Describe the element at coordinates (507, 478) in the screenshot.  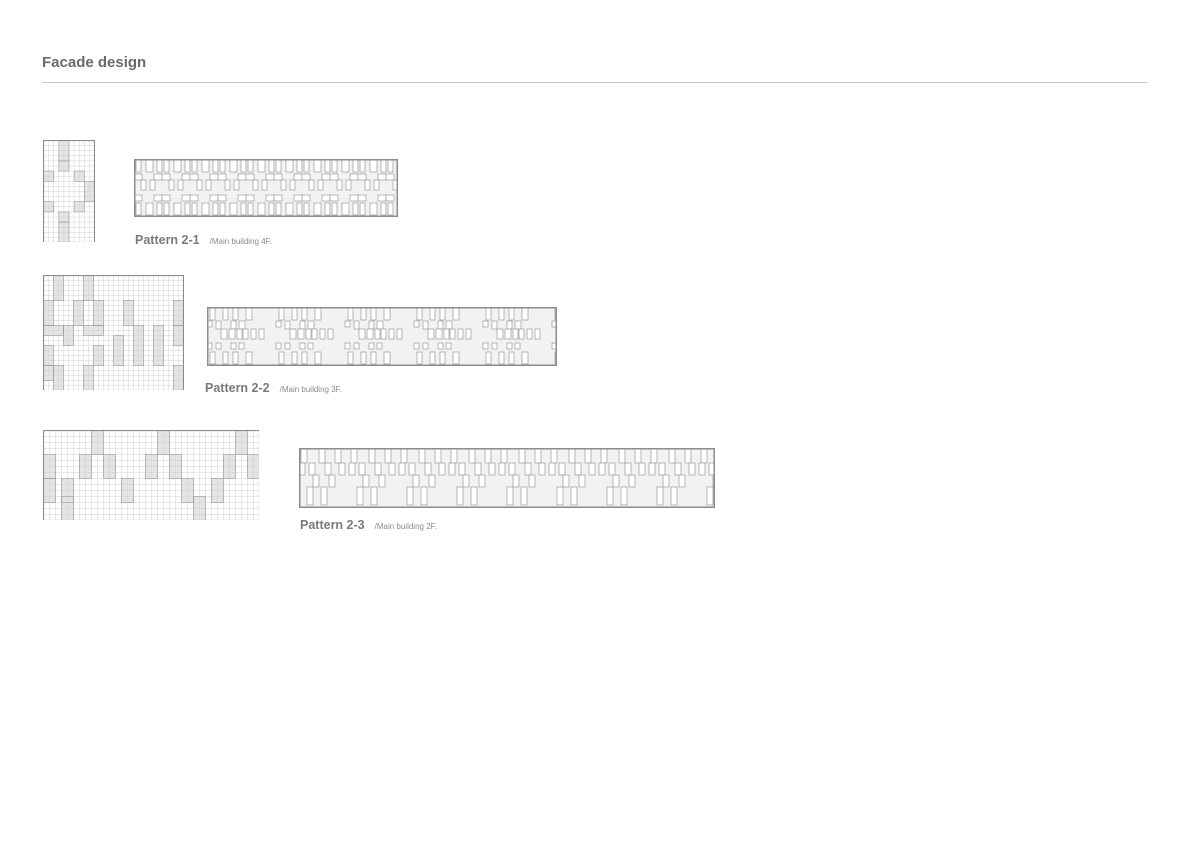
I see `pattern-2-3-strip` at that location.